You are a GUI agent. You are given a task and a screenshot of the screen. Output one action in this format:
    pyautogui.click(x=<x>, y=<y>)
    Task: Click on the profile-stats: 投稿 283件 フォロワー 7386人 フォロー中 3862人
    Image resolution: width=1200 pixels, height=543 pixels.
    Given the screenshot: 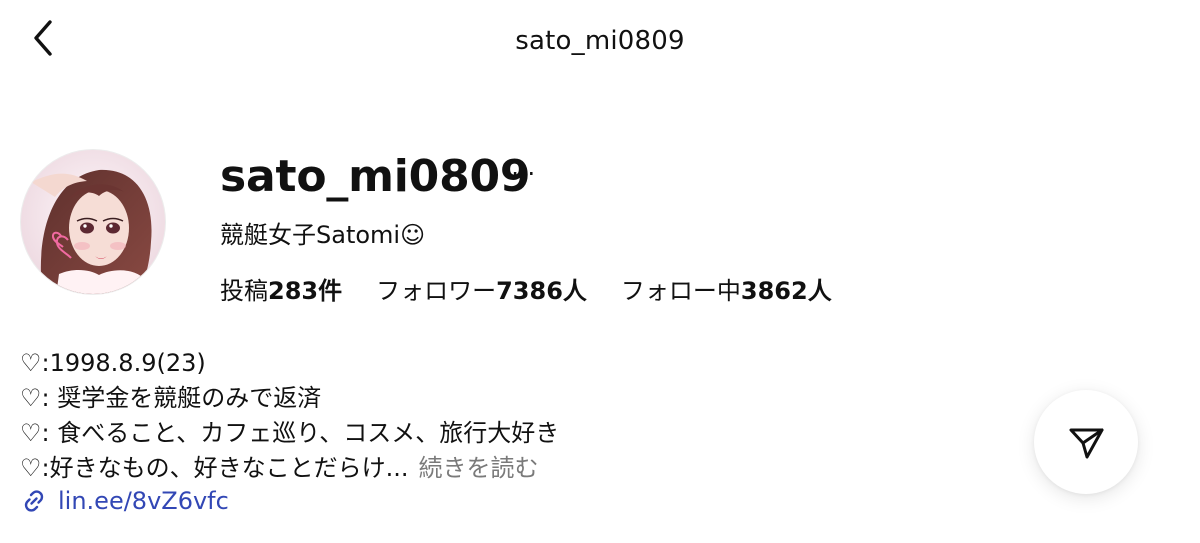 What is the action you would take?
    pyautogui.click(x=526, y=288)
    